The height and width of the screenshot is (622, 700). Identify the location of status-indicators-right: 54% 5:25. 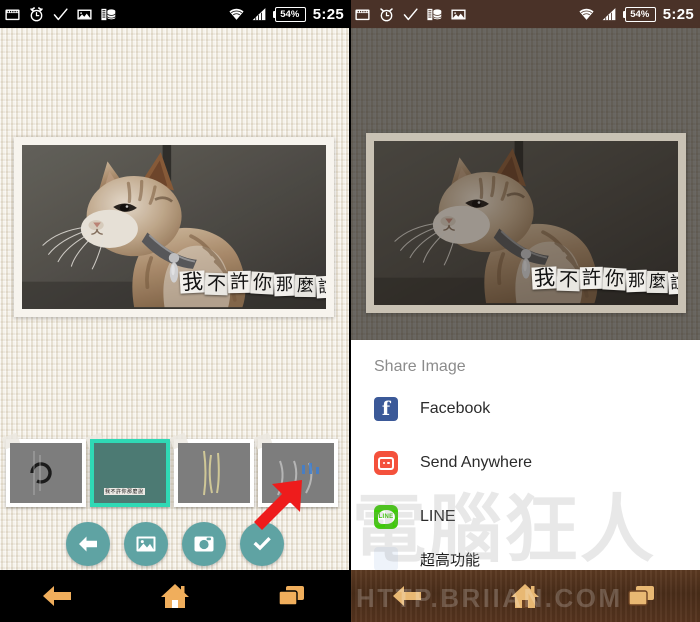
(635, 14).